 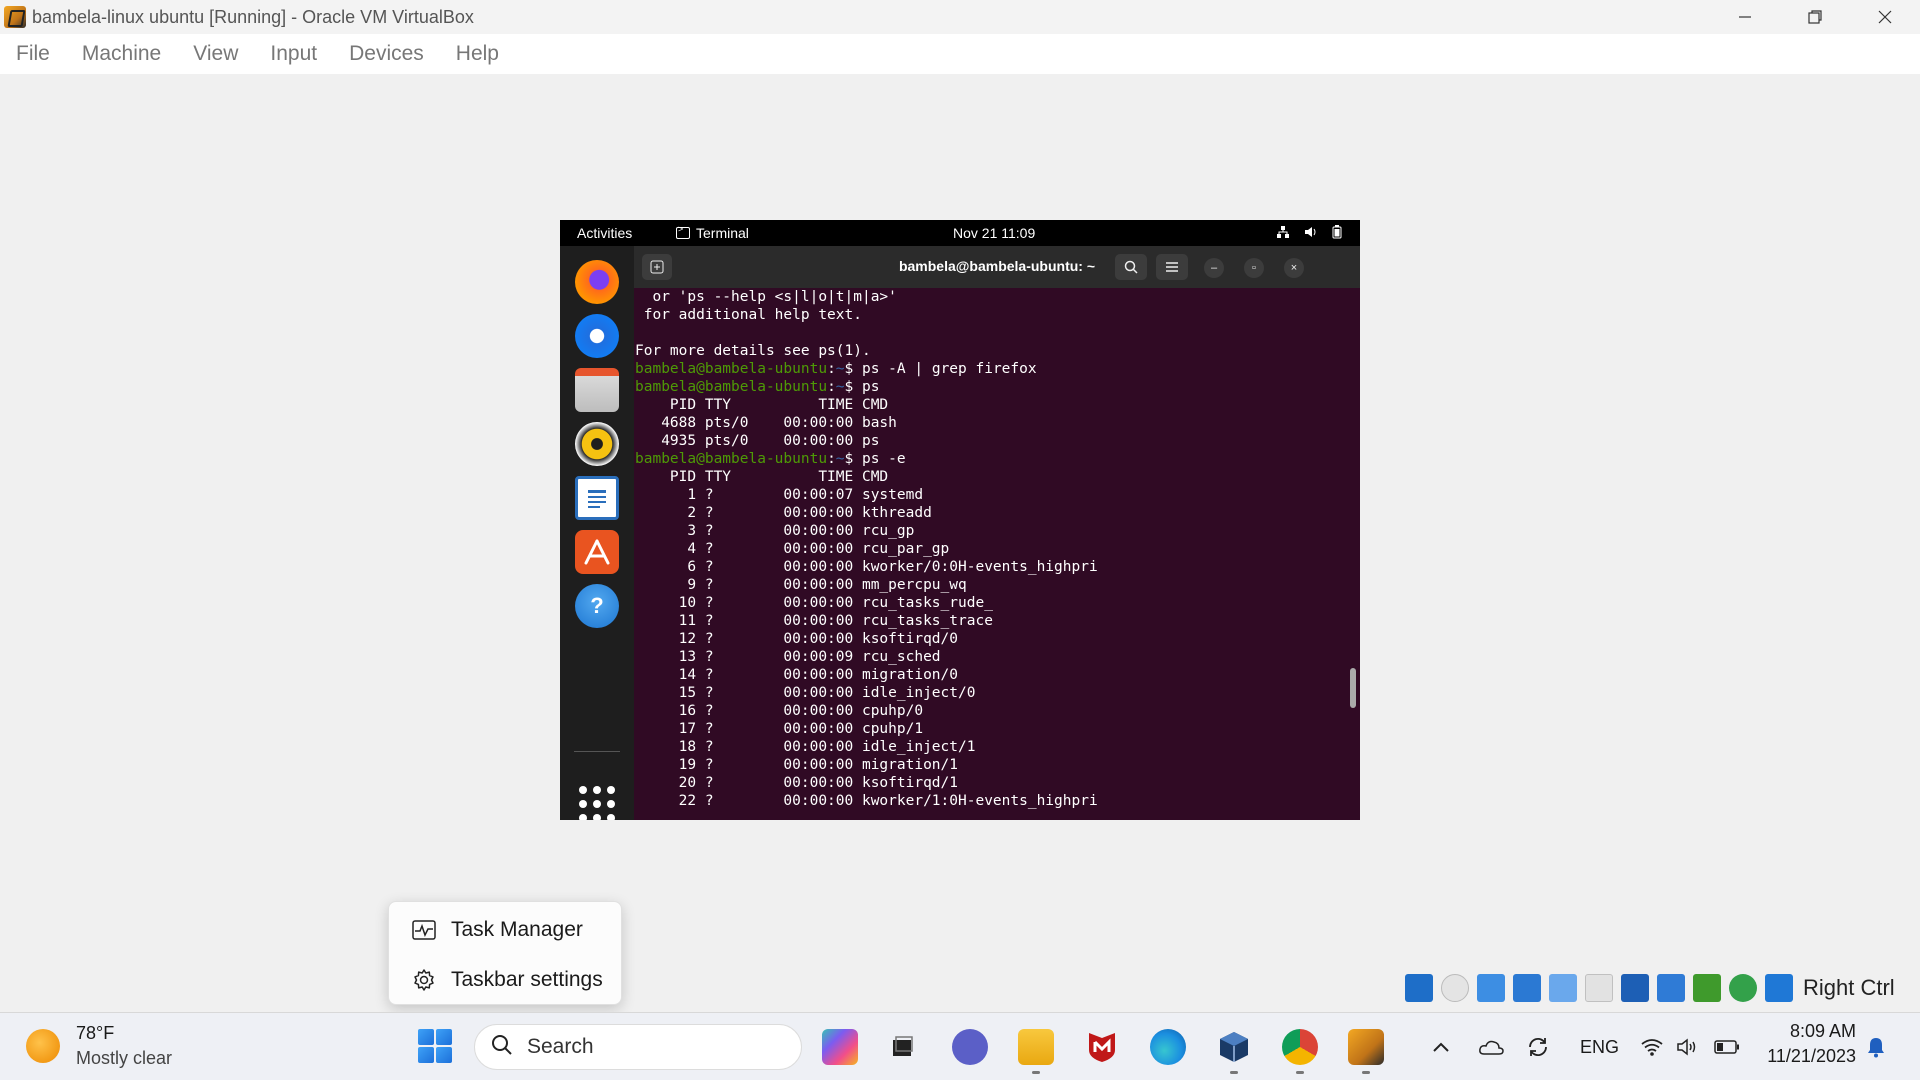 What do you see at coordinates (506, 930) in the screenshot?
I see `menu-item-task-manager: Task Manager` at bounding box center [506, 930].